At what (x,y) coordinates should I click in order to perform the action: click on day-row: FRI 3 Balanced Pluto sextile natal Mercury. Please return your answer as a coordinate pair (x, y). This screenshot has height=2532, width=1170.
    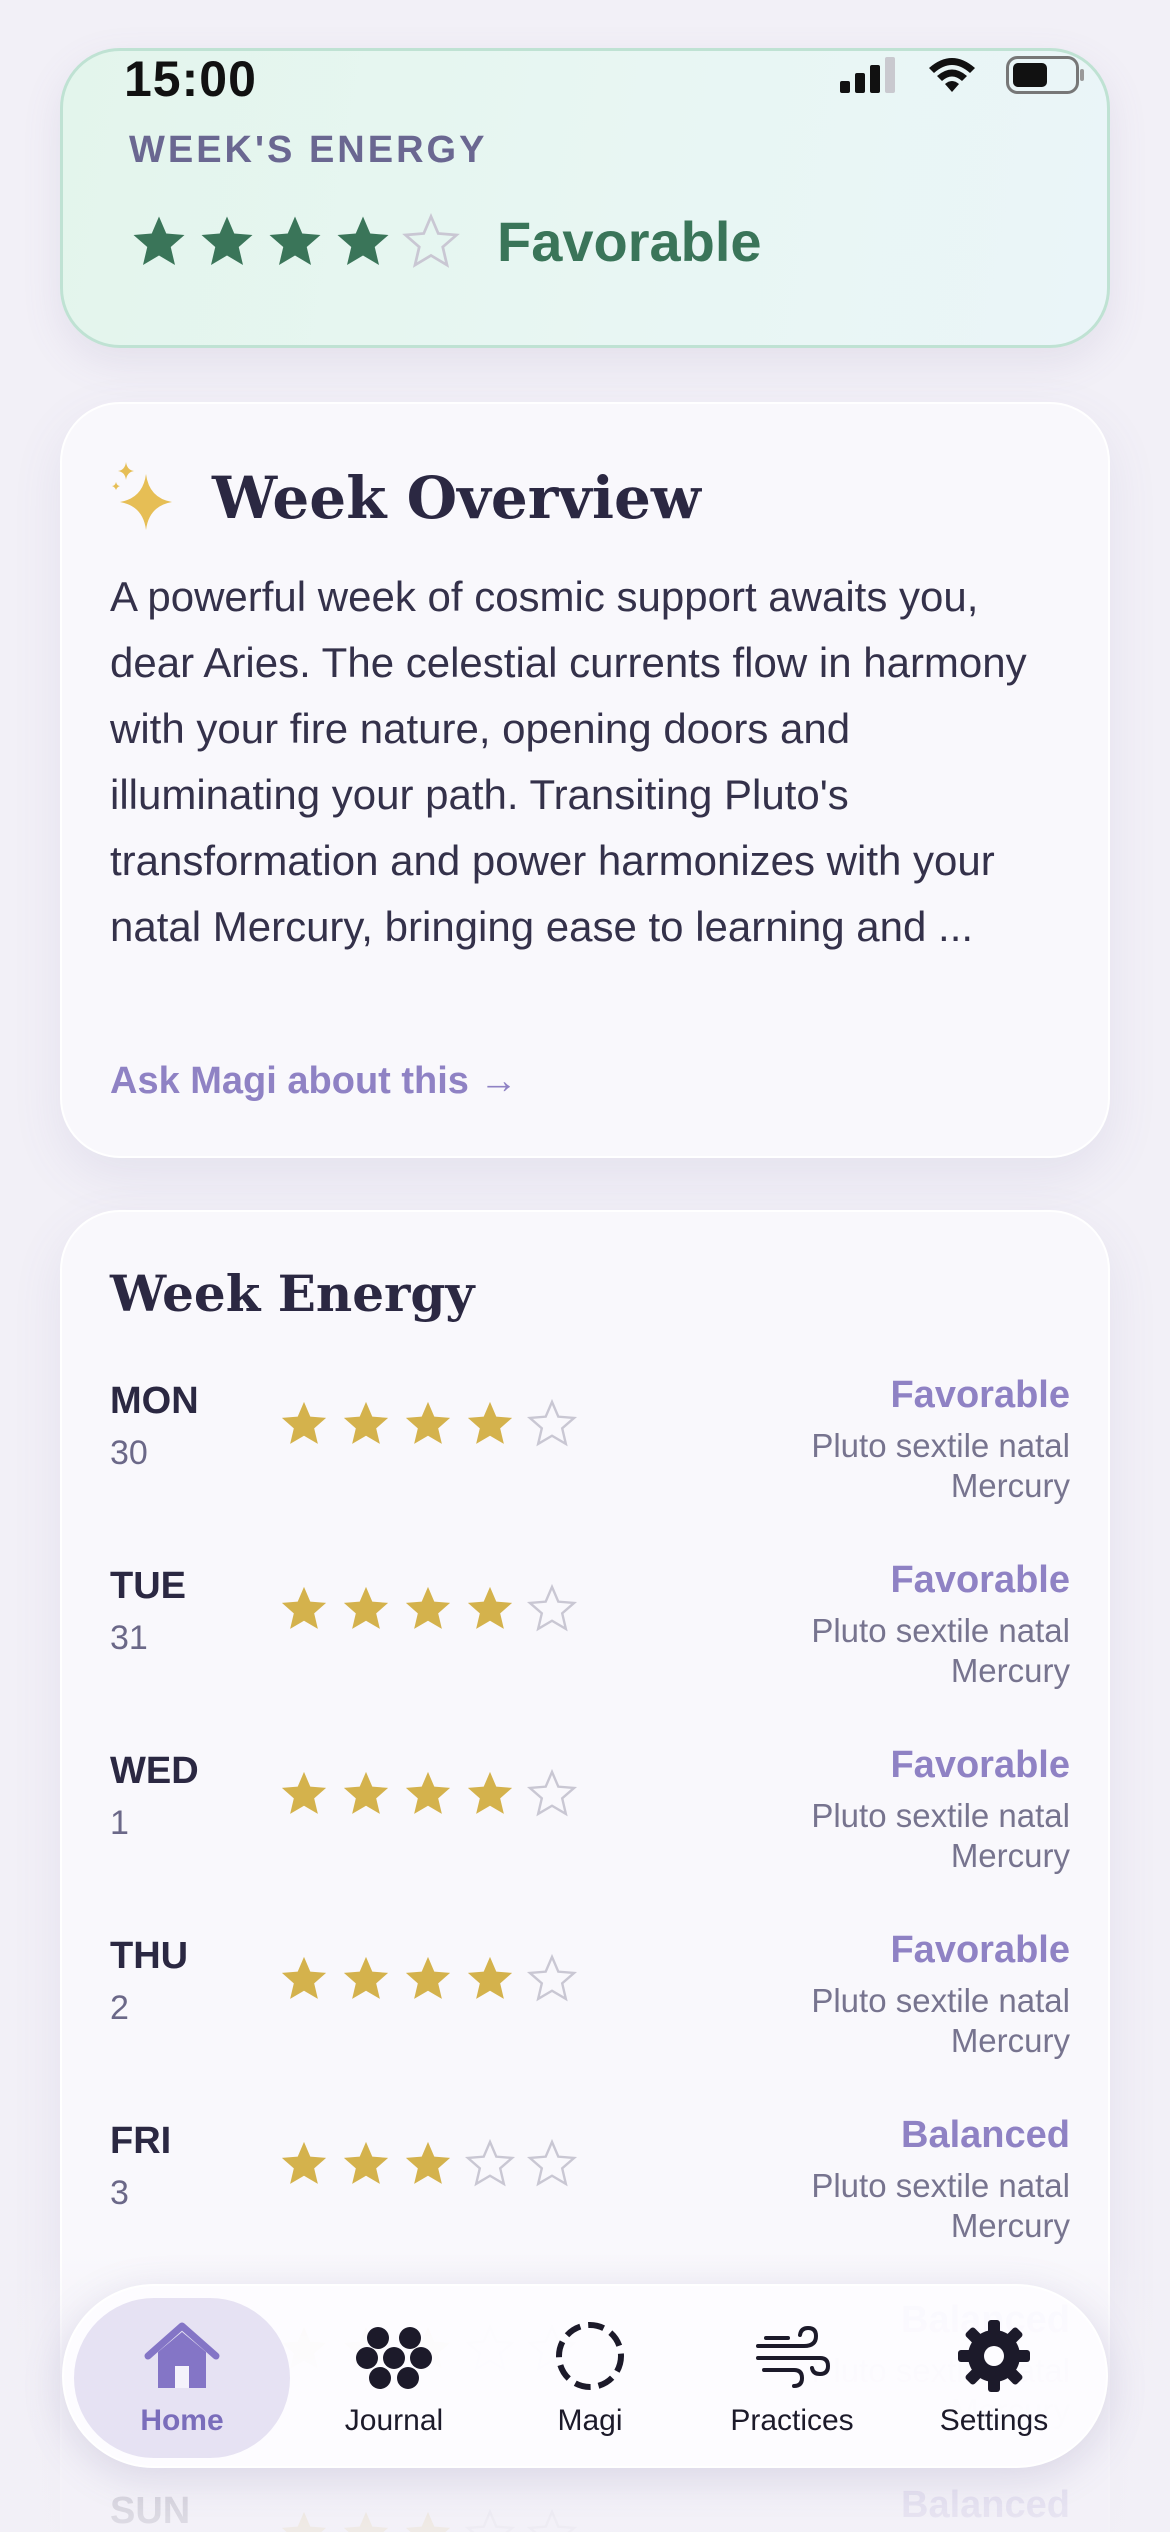
    Looking at the image, I should click on (590, 2192).